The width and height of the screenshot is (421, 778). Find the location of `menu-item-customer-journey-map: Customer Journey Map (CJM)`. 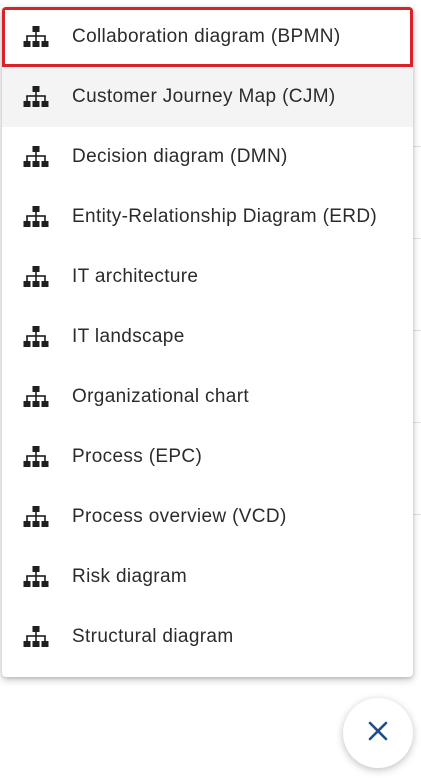

menu-item-customer-journey-map: Customer Journey Map (CJM) is located at coordinates (207, 97).